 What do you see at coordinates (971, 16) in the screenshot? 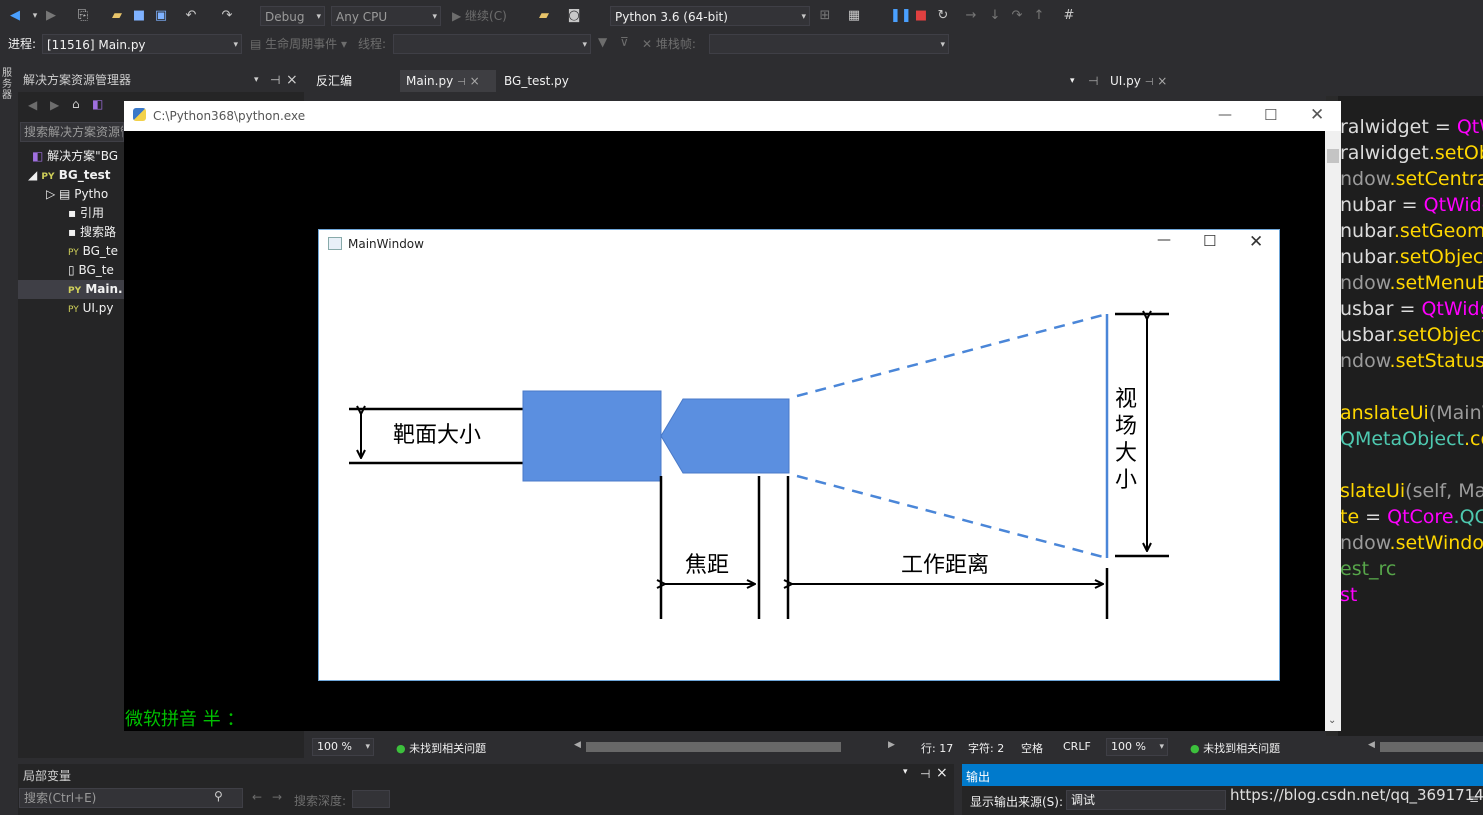
I see `step-over-icon: →` at bounding box center [971, 16].